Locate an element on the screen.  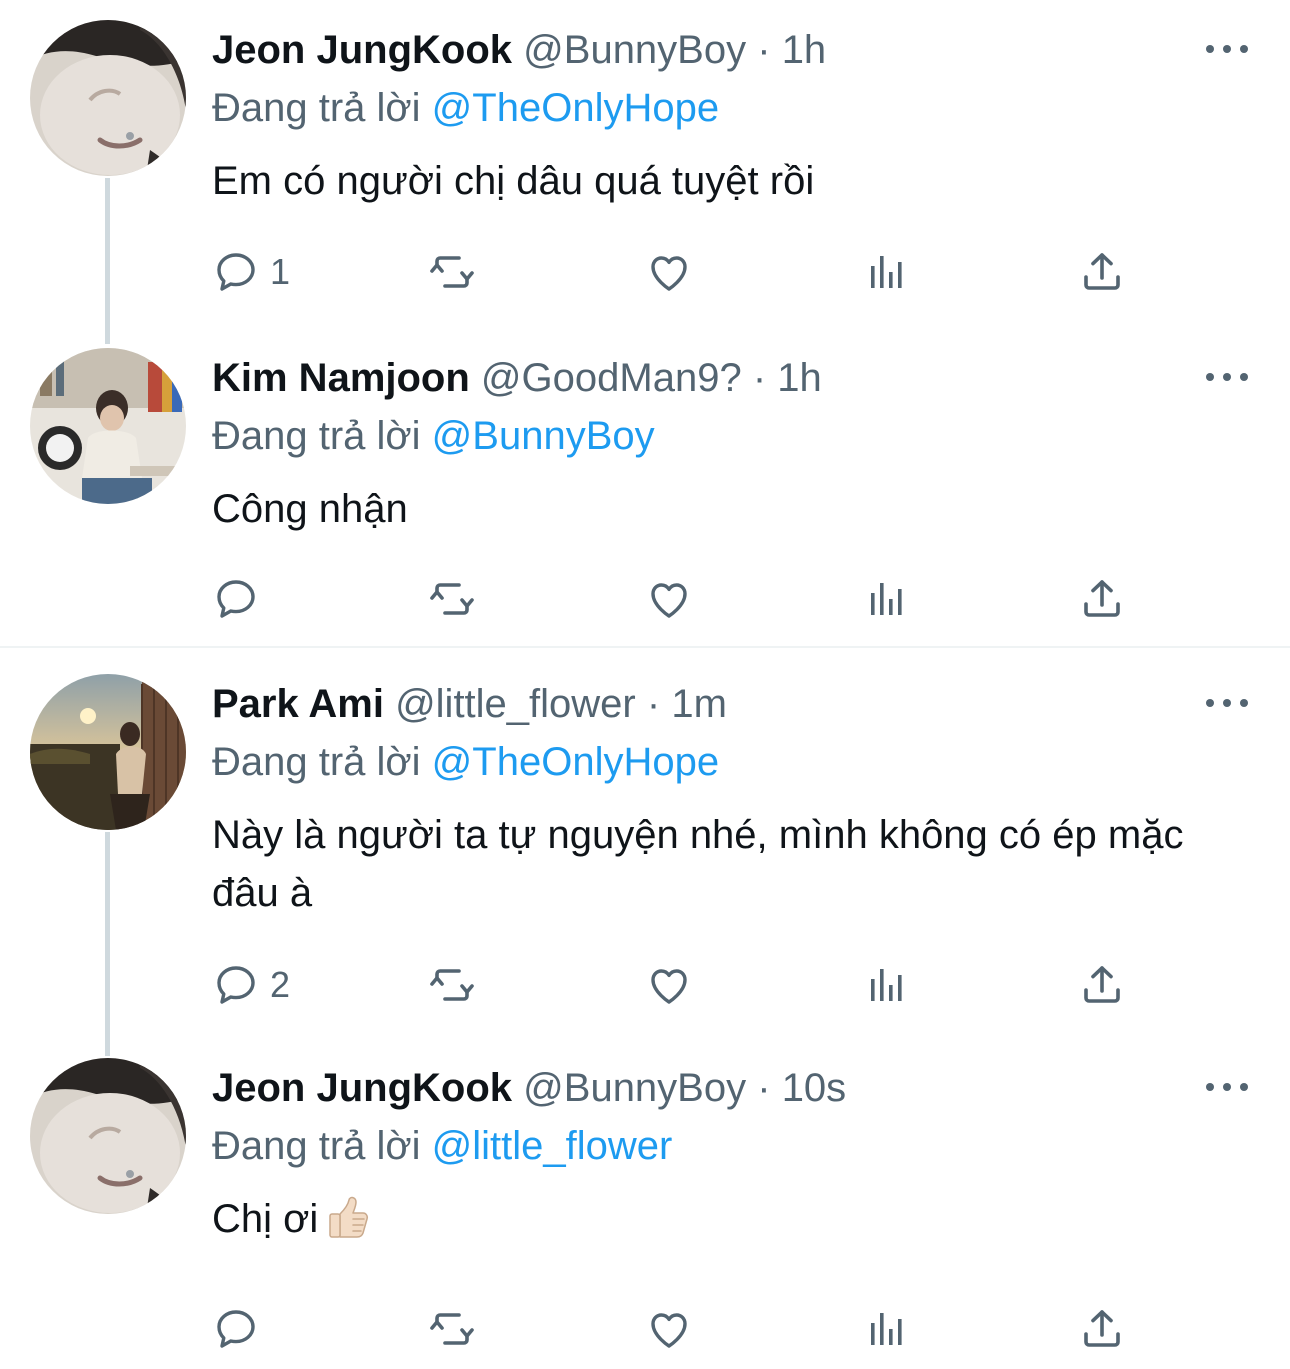
user-handle: @GoodMan9? is located at coordinates (611, 378).